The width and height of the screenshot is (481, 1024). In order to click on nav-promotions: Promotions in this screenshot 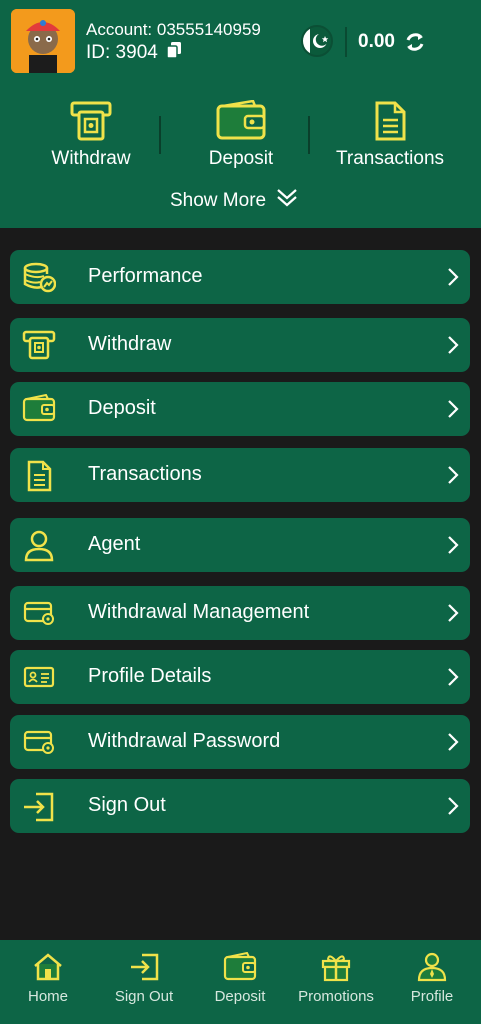, I will do `click(336, 982)`.